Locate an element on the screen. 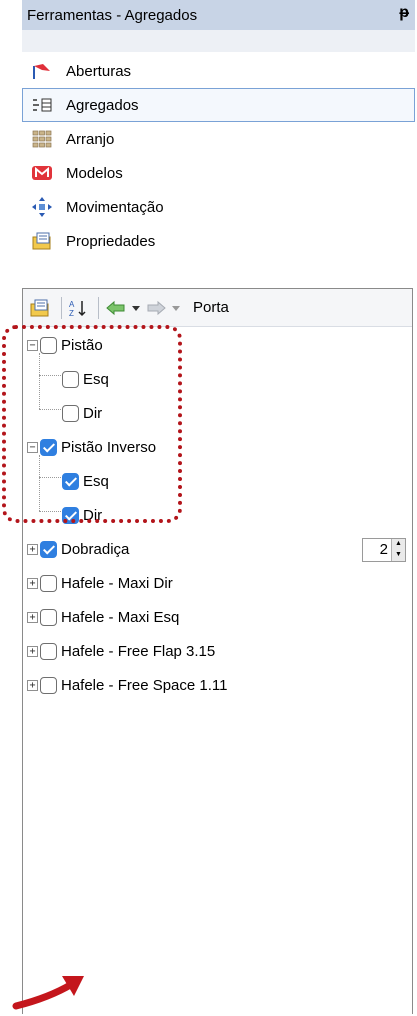 This screenshot has height=1016, width=417. nav-item-movimentacao: Movimentação is located at coordinates (218, 207).